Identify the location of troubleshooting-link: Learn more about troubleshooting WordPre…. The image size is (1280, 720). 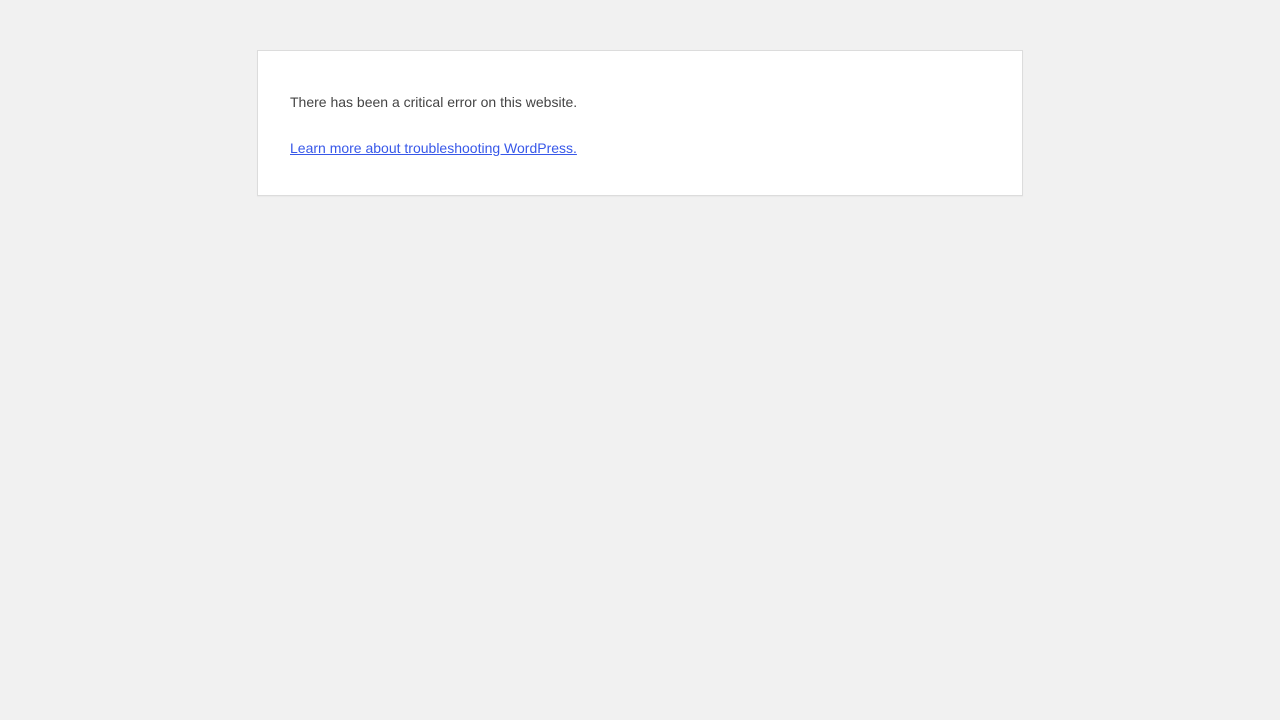
(433, 148).